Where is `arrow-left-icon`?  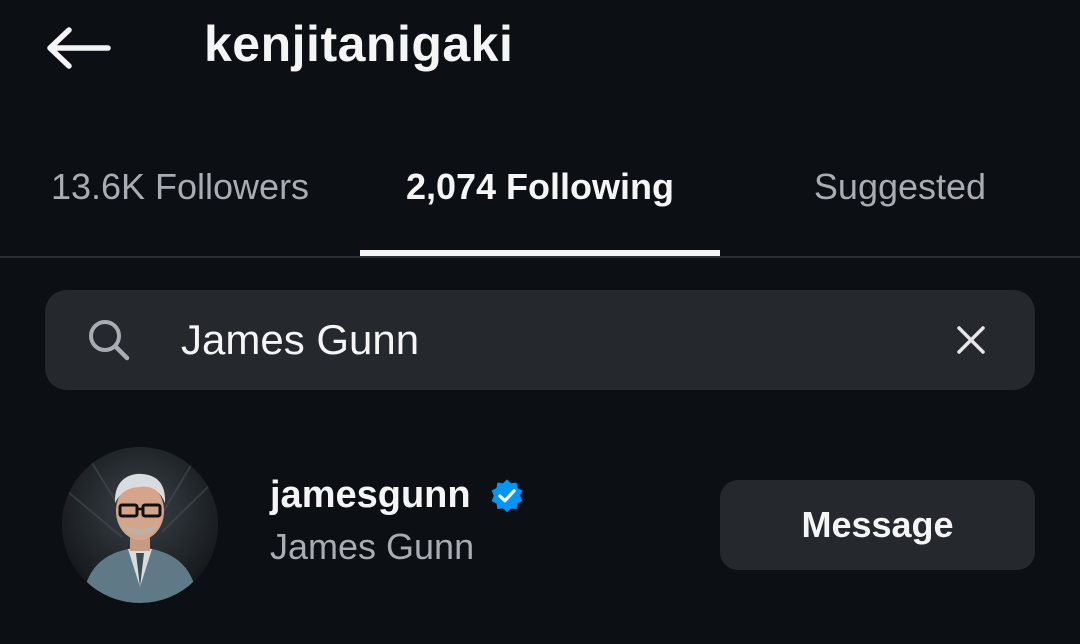 arrow-left-icon is located at coordinates (79, 48).